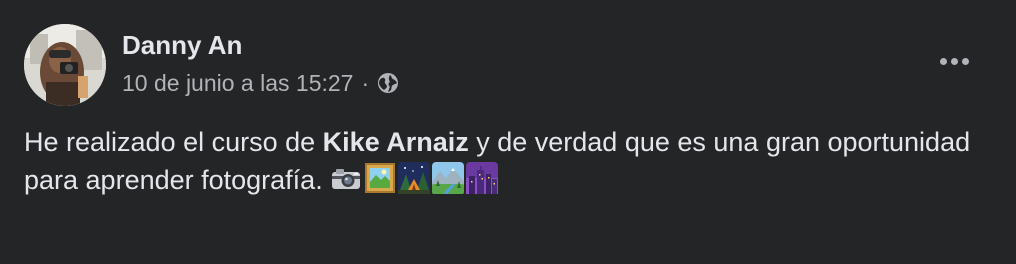  Describe the element at coordinates (380, 178) in the screenshot. I see `framed-picture-emoji` at that location.